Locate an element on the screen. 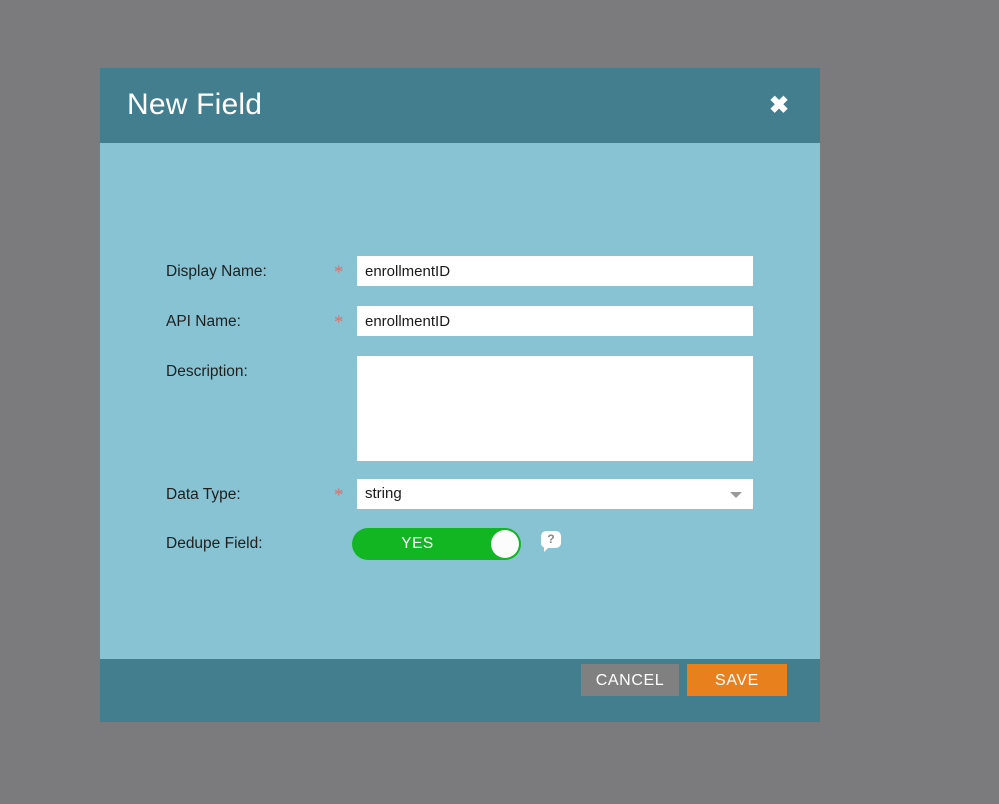  dialog-header: New Field ✖ is located at coordinates (460, 105).